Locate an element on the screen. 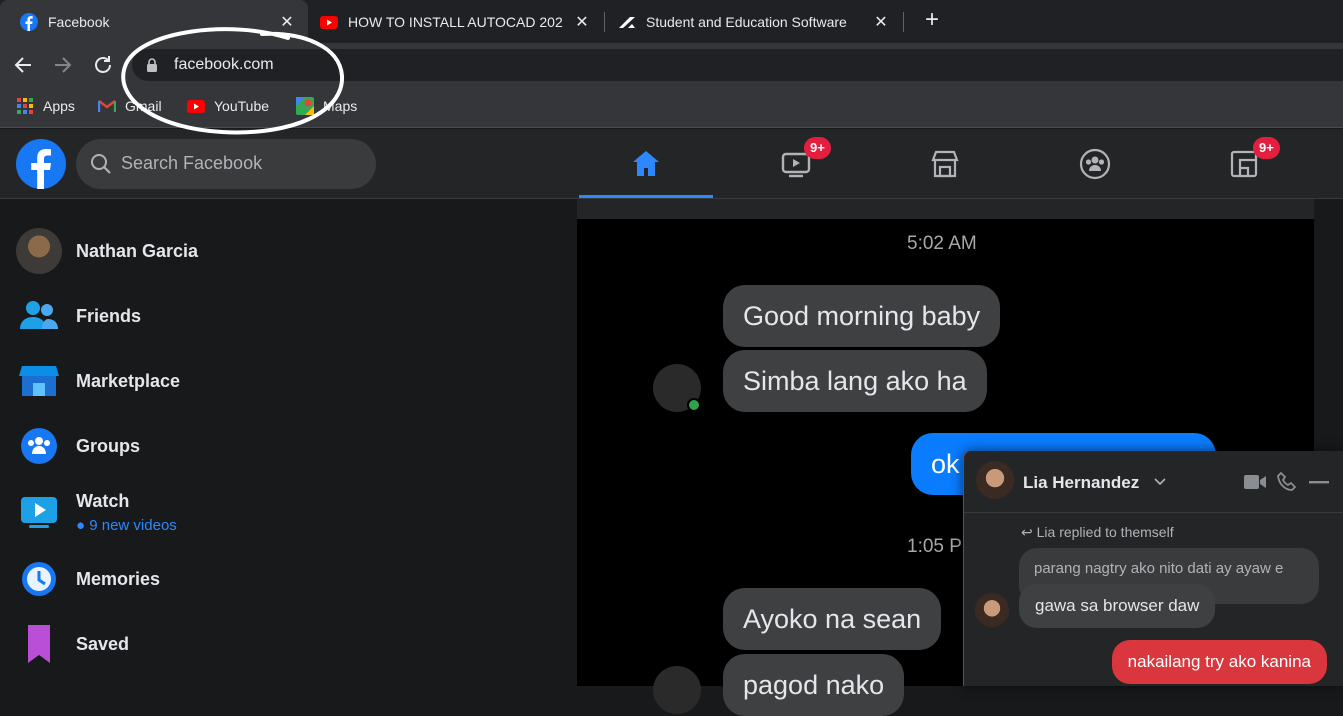 The width and height of the screenshot is (1343, 716). chat-header: Lia Hernandez is located at coordinates (1153, 482).